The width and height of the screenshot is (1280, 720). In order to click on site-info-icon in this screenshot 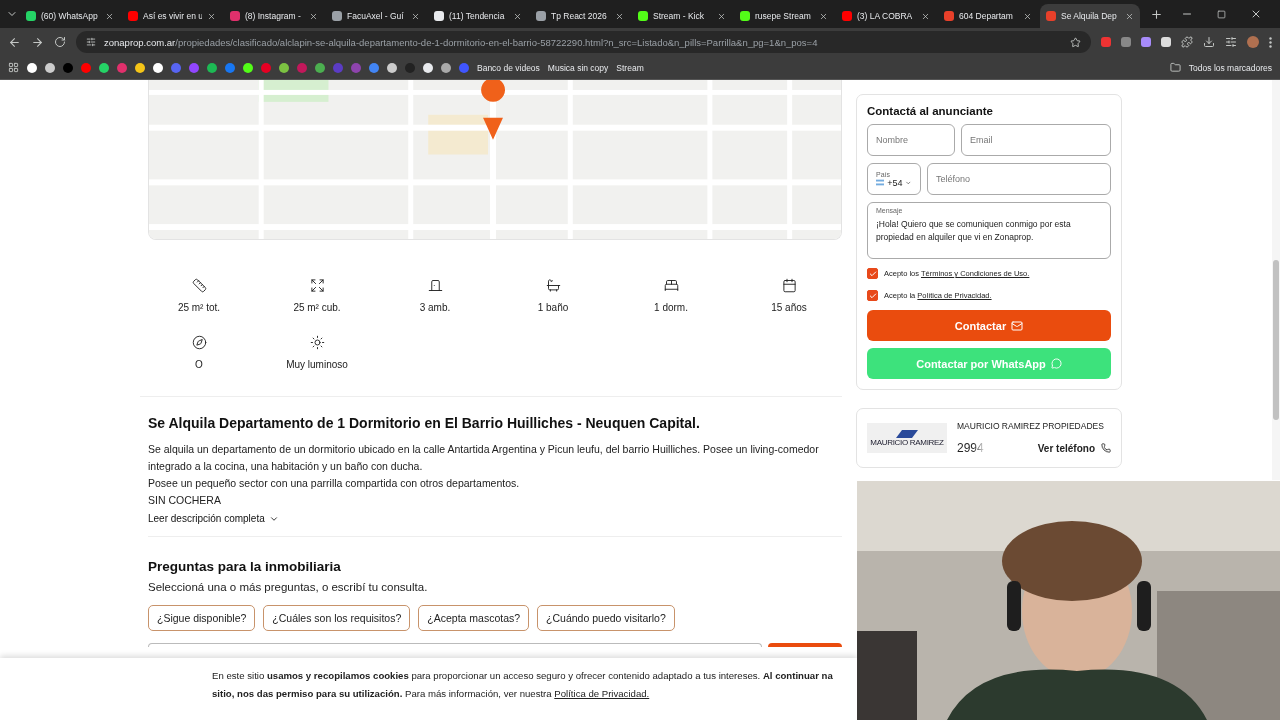, I will do `click(91, 42)`.